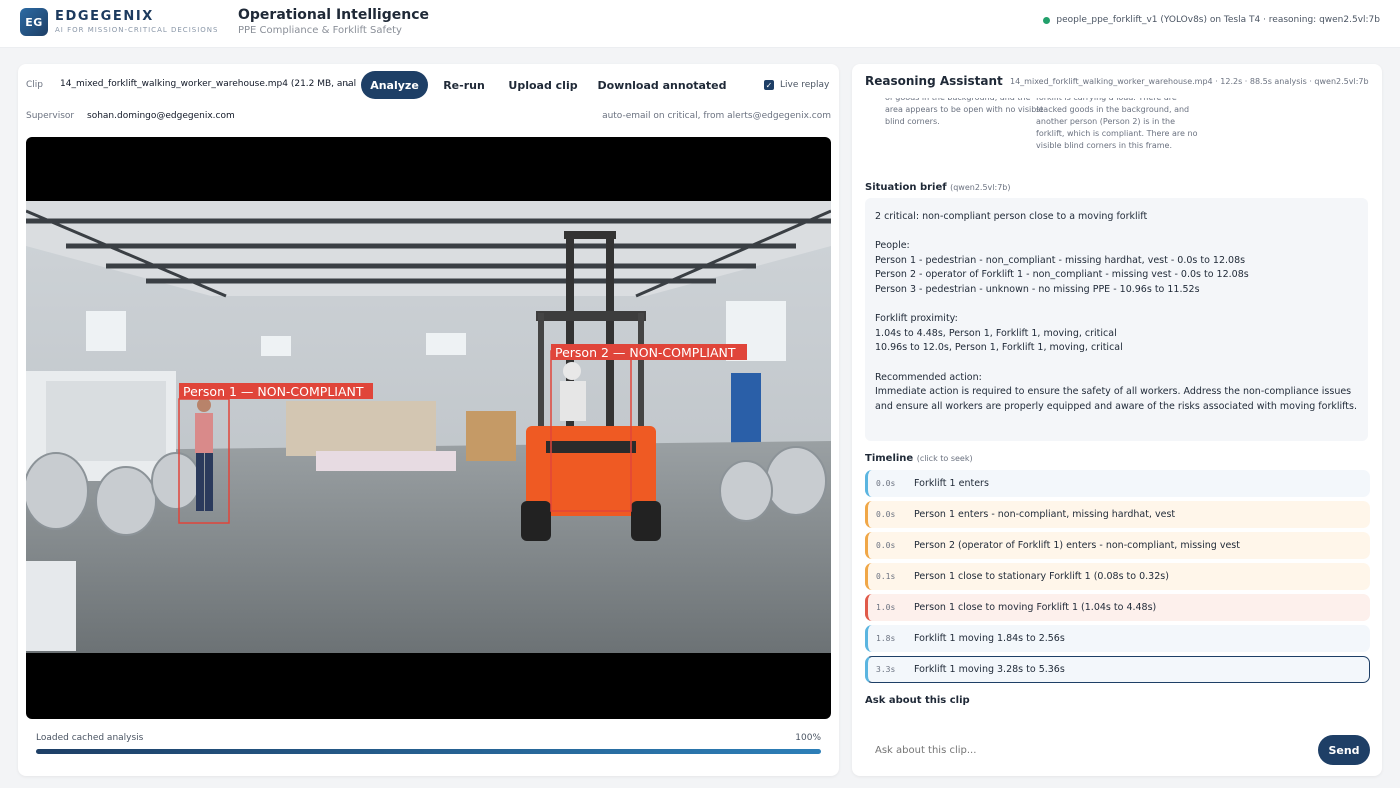  What do you see at coordinates (394, 85) in the screenshot?
I see `analyze-button: Analyze` at bounding box center [394, 85].